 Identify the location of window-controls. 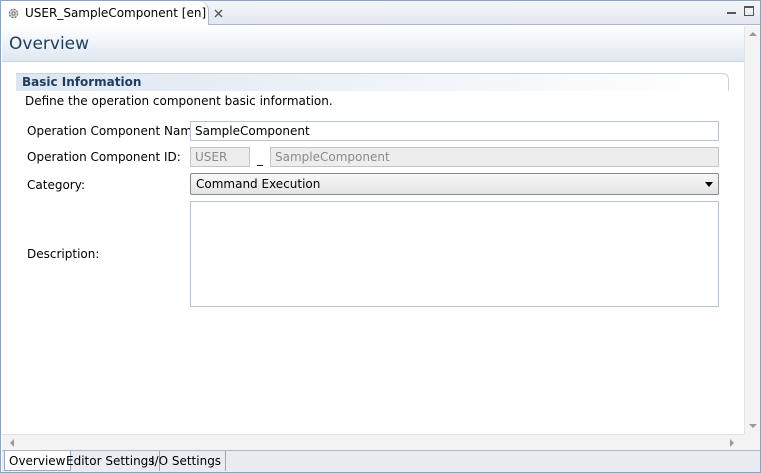
(740, 10).